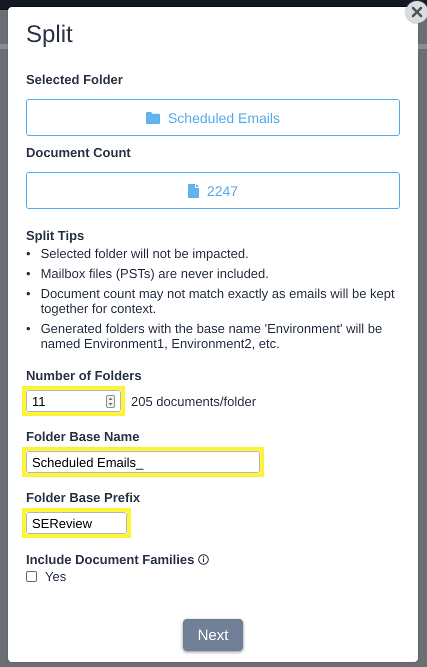 The width and height of the screenshot is (427, 667). What do you see at coordinates (55, 235) in the screenshot?
I see `section-label: Split Tips` at bounding box center [55, 235].